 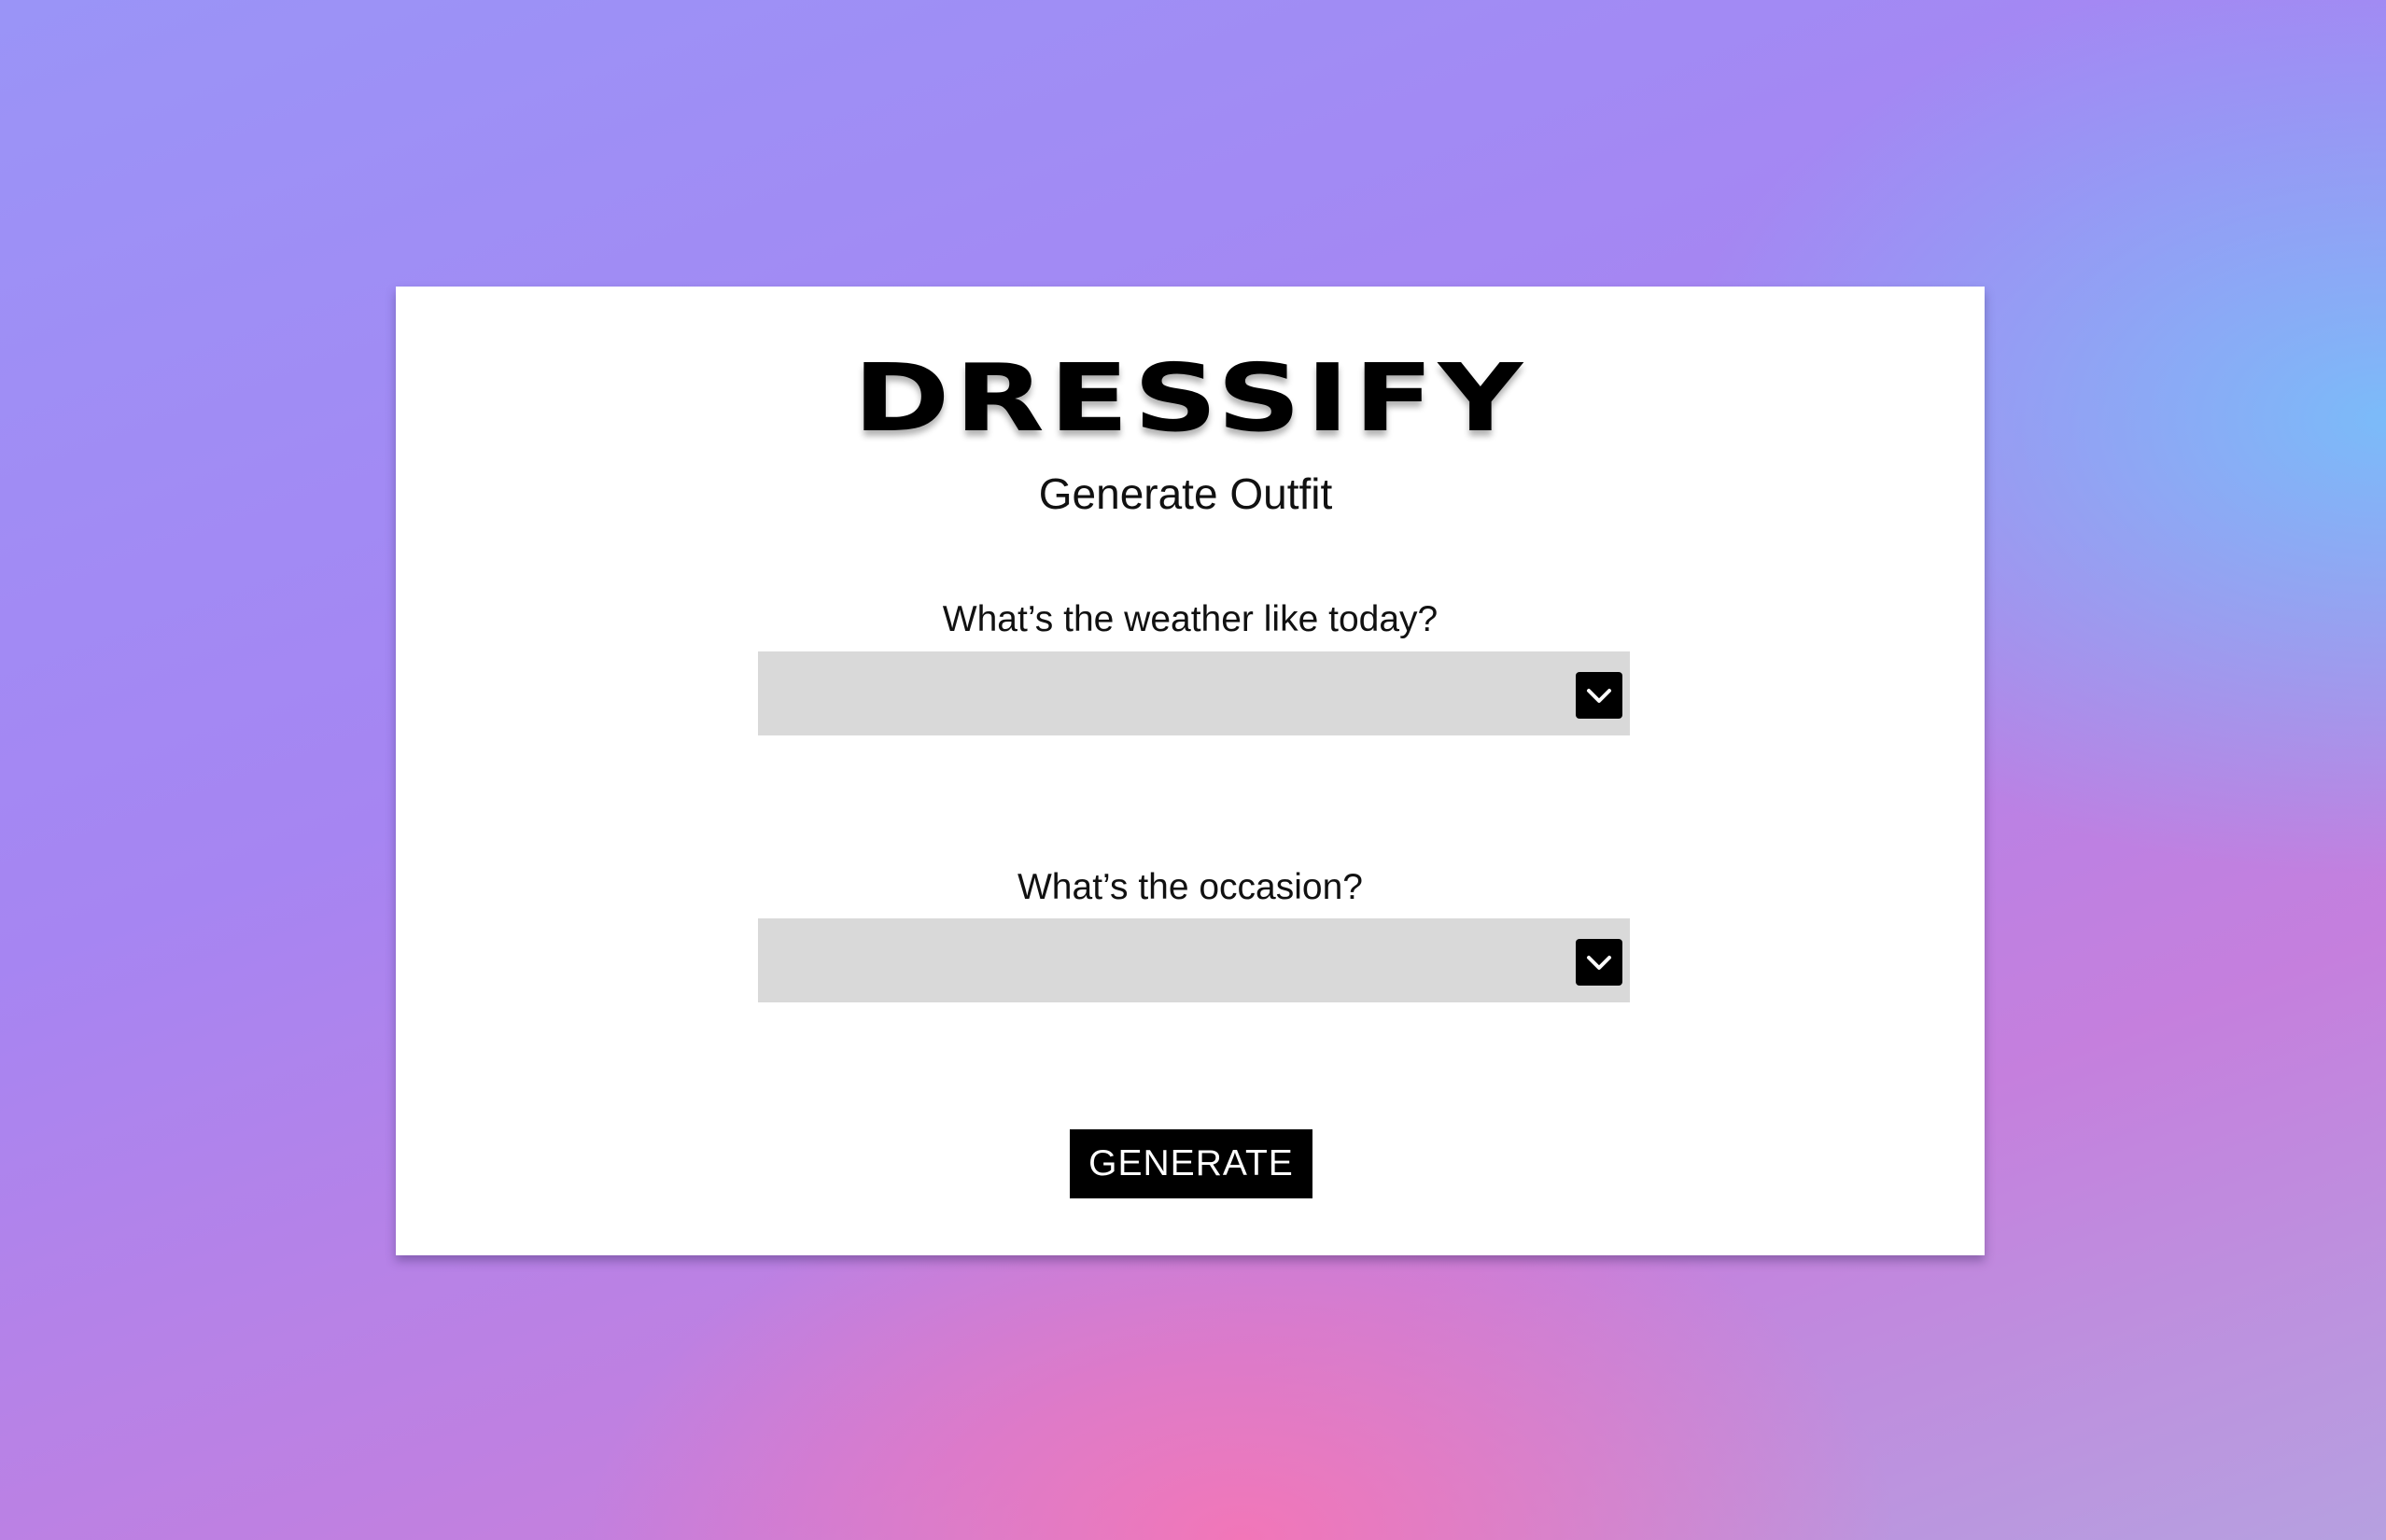 I want to click on app-logo: DRESSIFY, so click(x=1190, y=398).